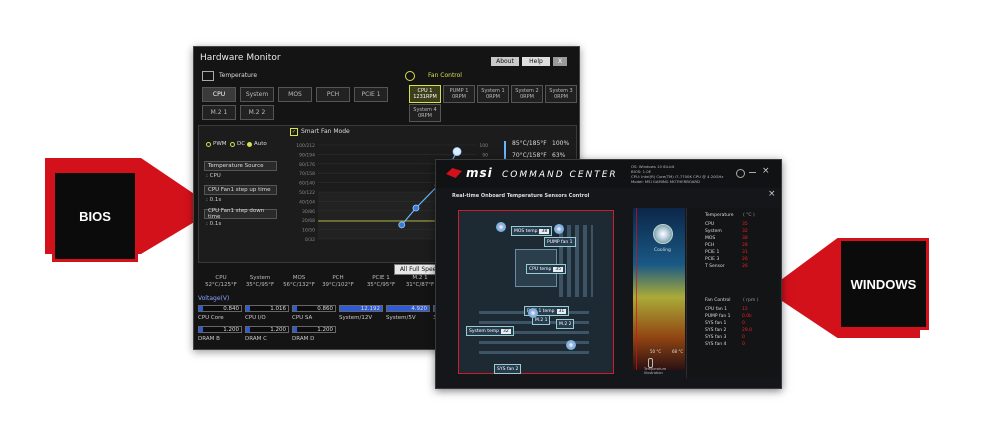 This screenshot has width=982, height=435. Describe the element at coordinates (338, 278) in the screenshot. I see `sensor-name: PCH` at that location.